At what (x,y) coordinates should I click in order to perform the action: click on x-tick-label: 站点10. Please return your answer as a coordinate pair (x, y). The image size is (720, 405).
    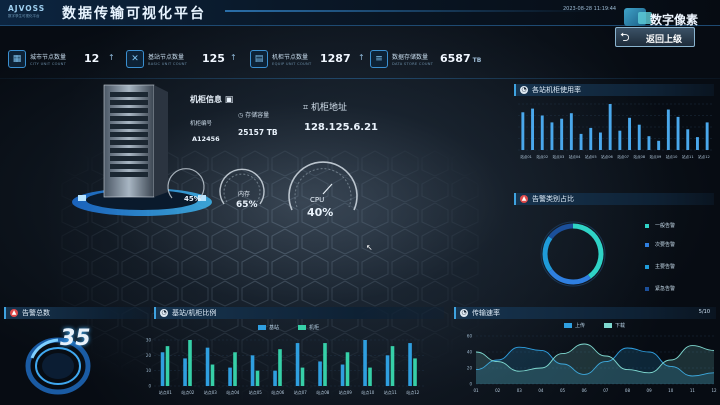
    Looking at the image, I should click on (672, 156).